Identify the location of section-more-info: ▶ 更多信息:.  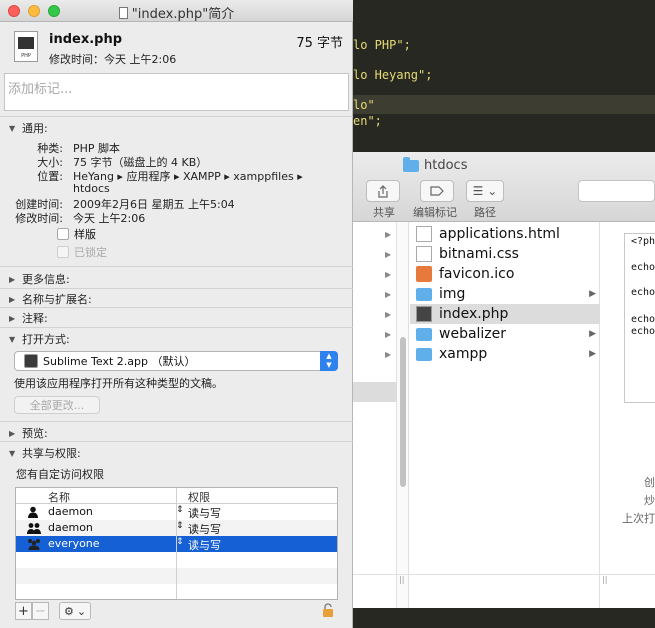
(39, 279).